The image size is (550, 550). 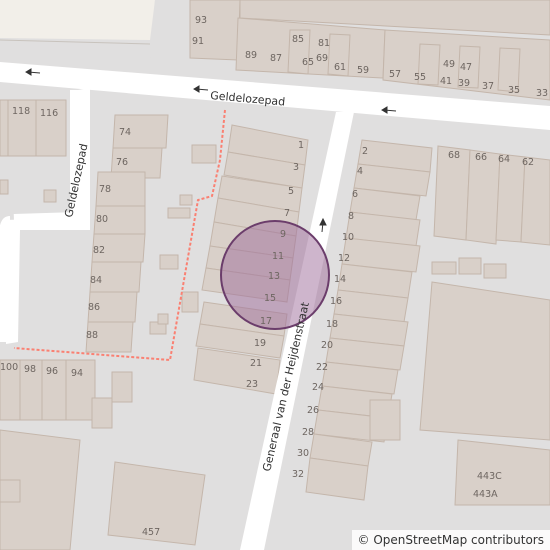 What do you see at coordinates (303, 453) in the screenshot?
I see `house-number: 30` at bounding box center [303, 453].